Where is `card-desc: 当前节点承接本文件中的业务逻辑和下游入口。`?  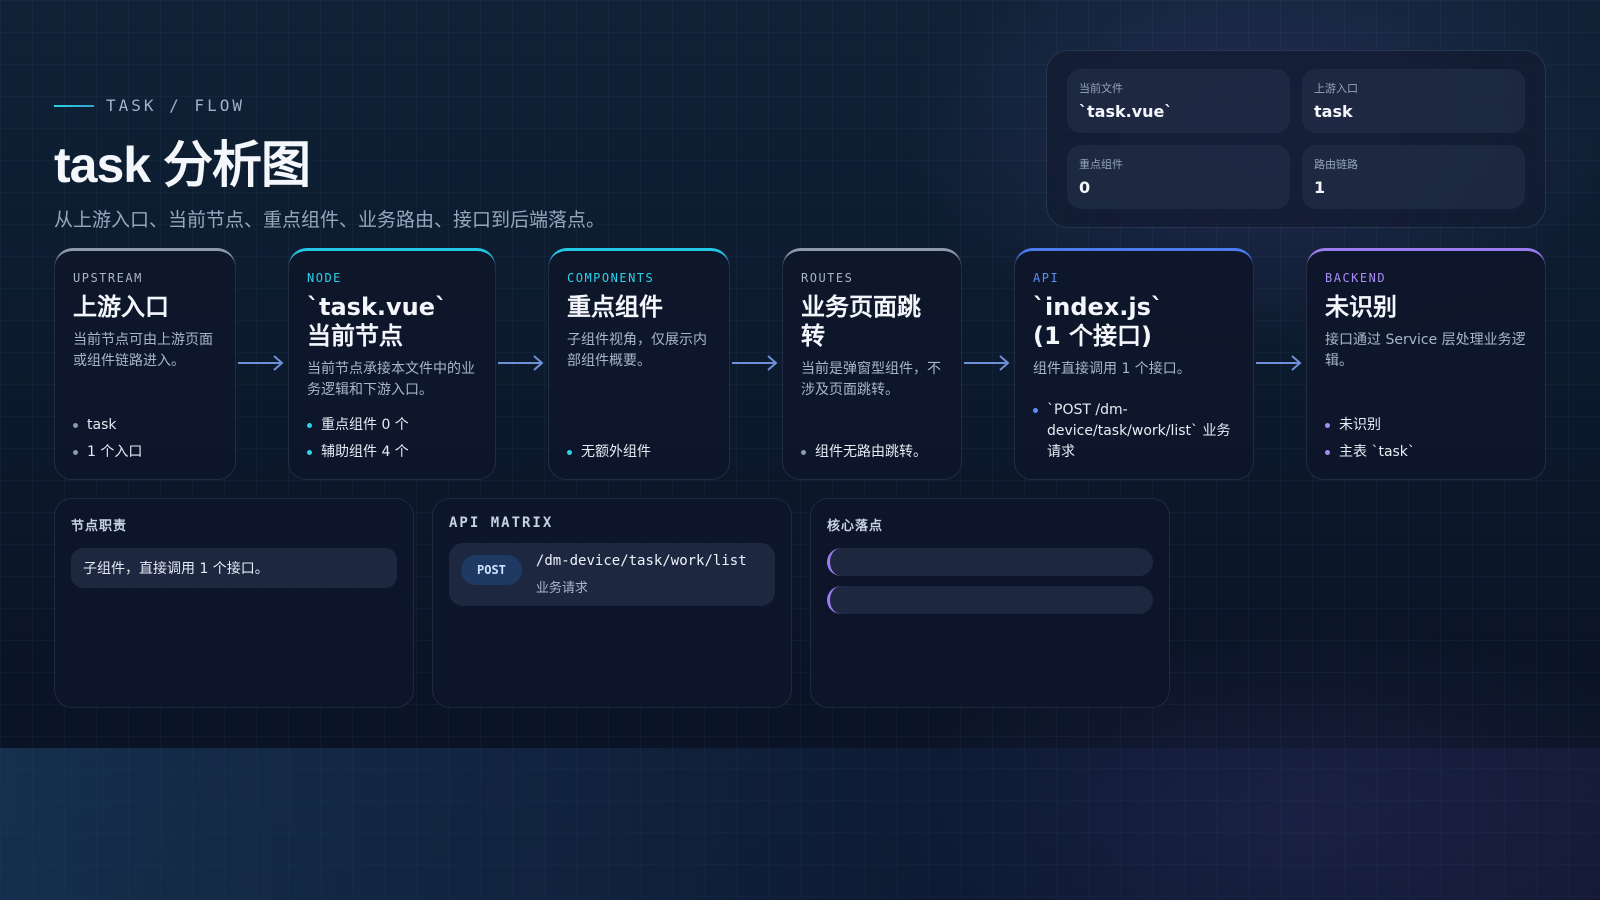
card-desc: 当前节点承接本文件中的业务逻辑和下游入口。 is located at coordinates (391, 379).